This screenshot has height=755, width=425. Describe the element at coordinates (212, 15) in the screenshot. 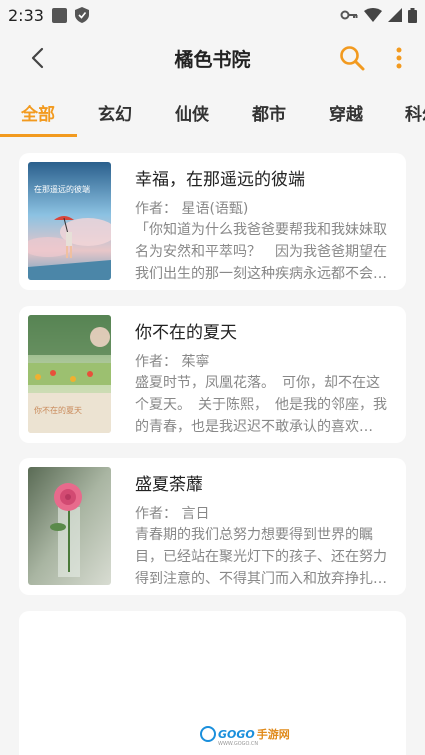

I see `status-bar: 2:33` at that location.